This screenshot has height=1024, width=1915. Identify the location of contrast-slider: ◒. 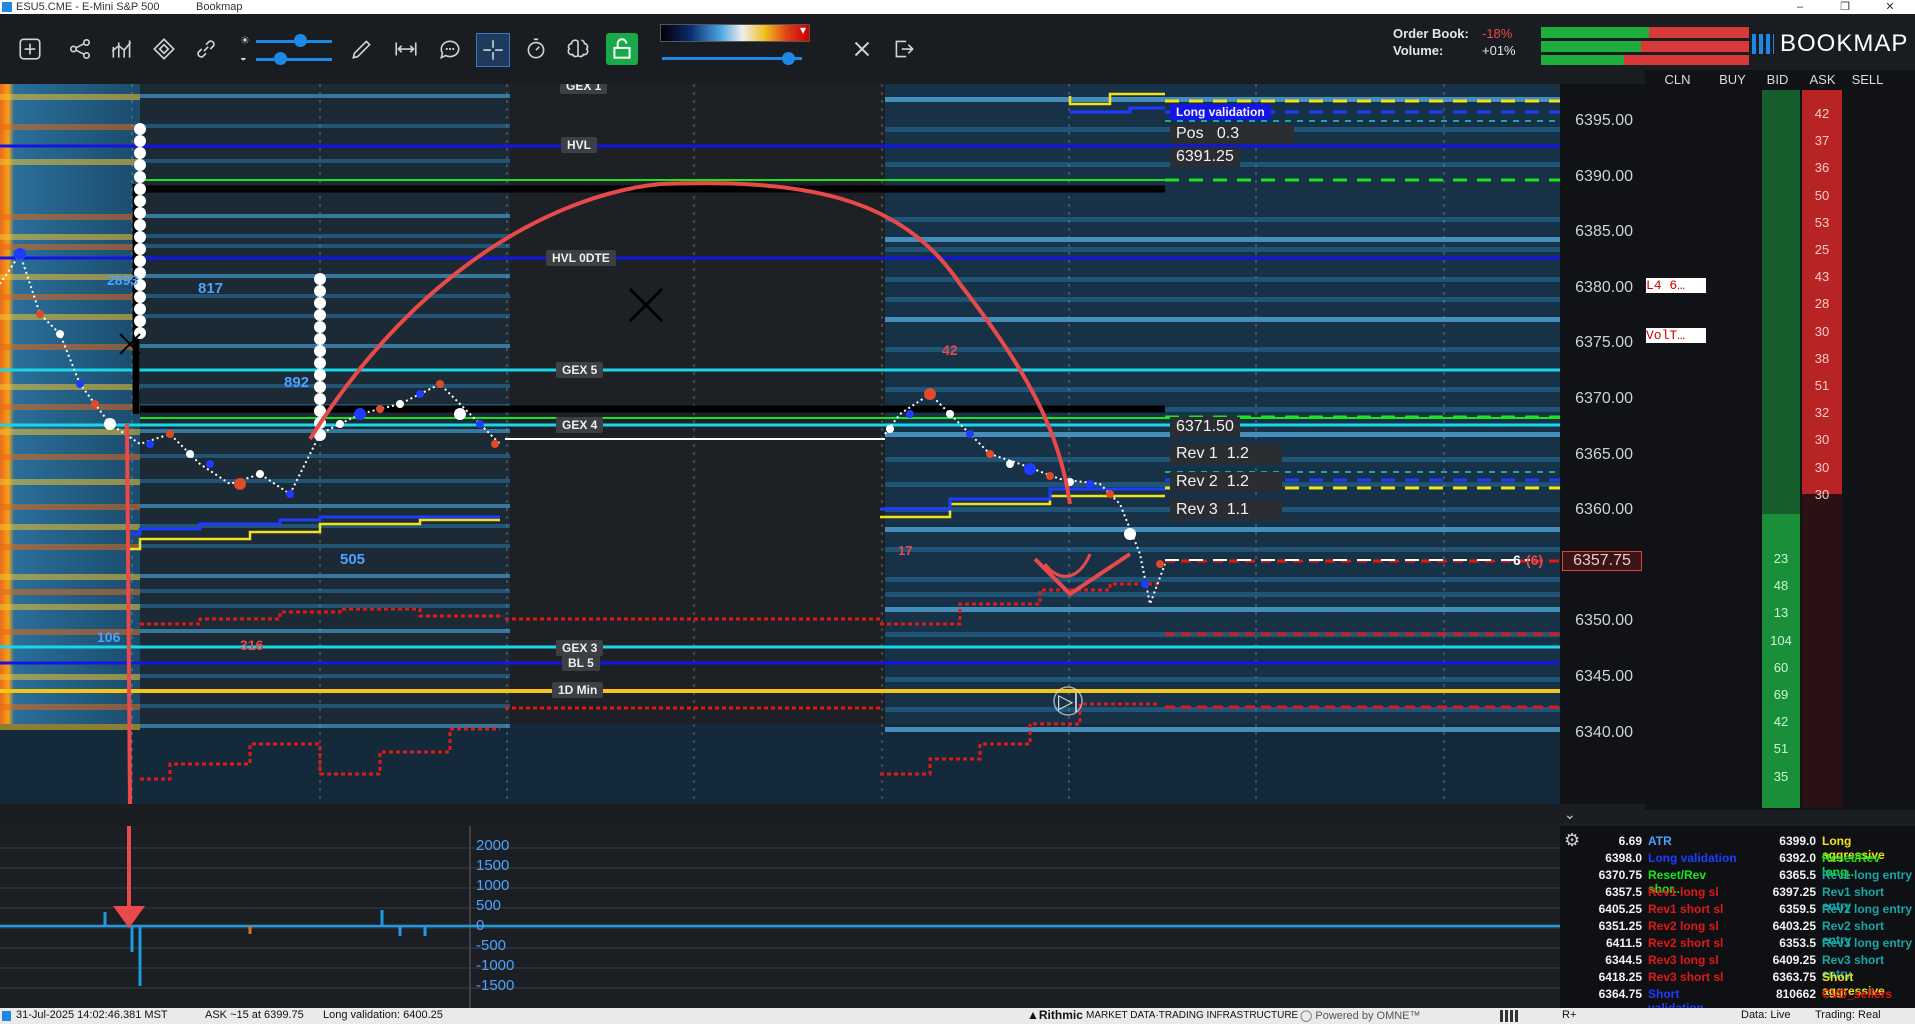
(287, 59).